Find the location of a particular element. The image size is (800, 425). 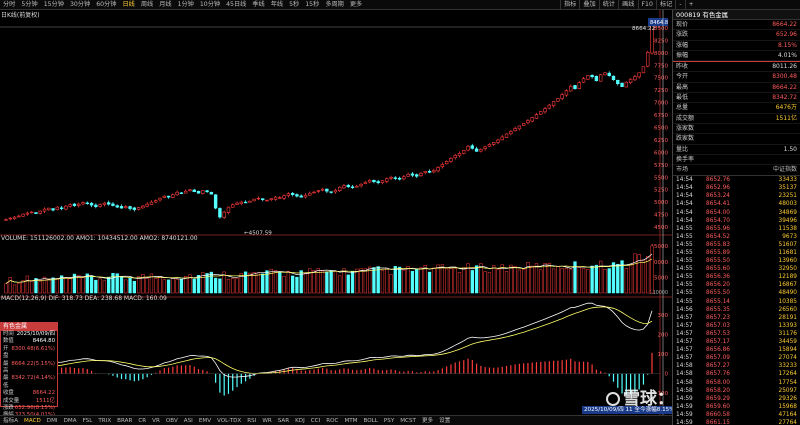

period-tab: 10分钟 is located at coordinates (210, 5).